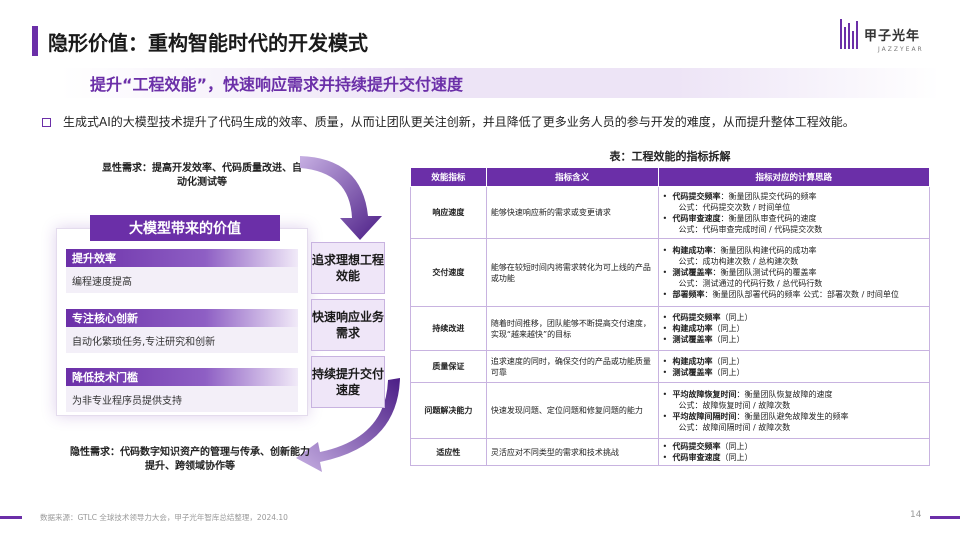 This screenshot has height=540, width=960. I want to click on goal-respond-business: 快速响应业务需求, so click(348, 325).